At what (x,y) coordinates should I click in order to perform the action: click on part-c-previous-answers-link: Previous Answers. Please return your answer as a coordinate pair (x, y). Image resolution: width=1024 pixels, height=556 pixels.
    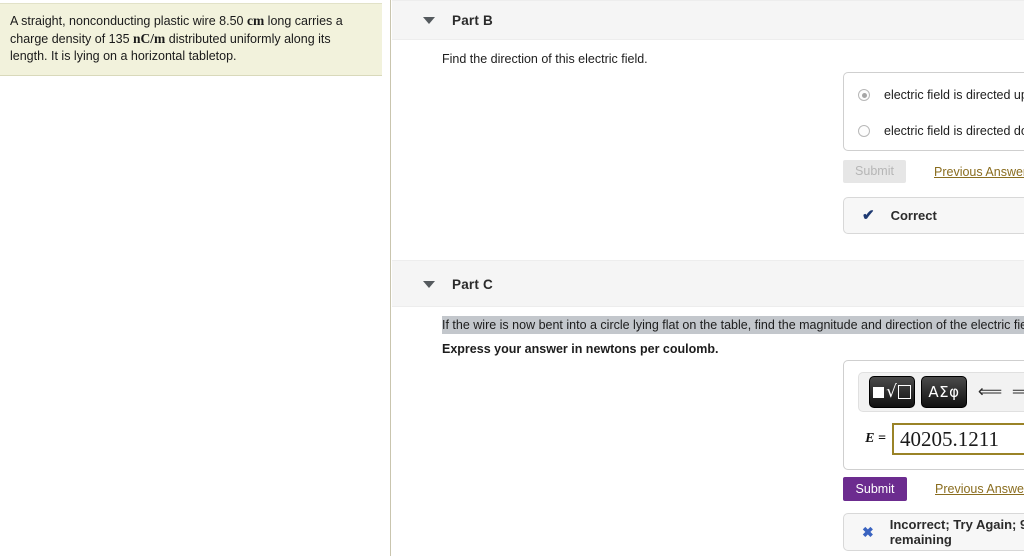
    Looking at the image, I should click on (979, 489).